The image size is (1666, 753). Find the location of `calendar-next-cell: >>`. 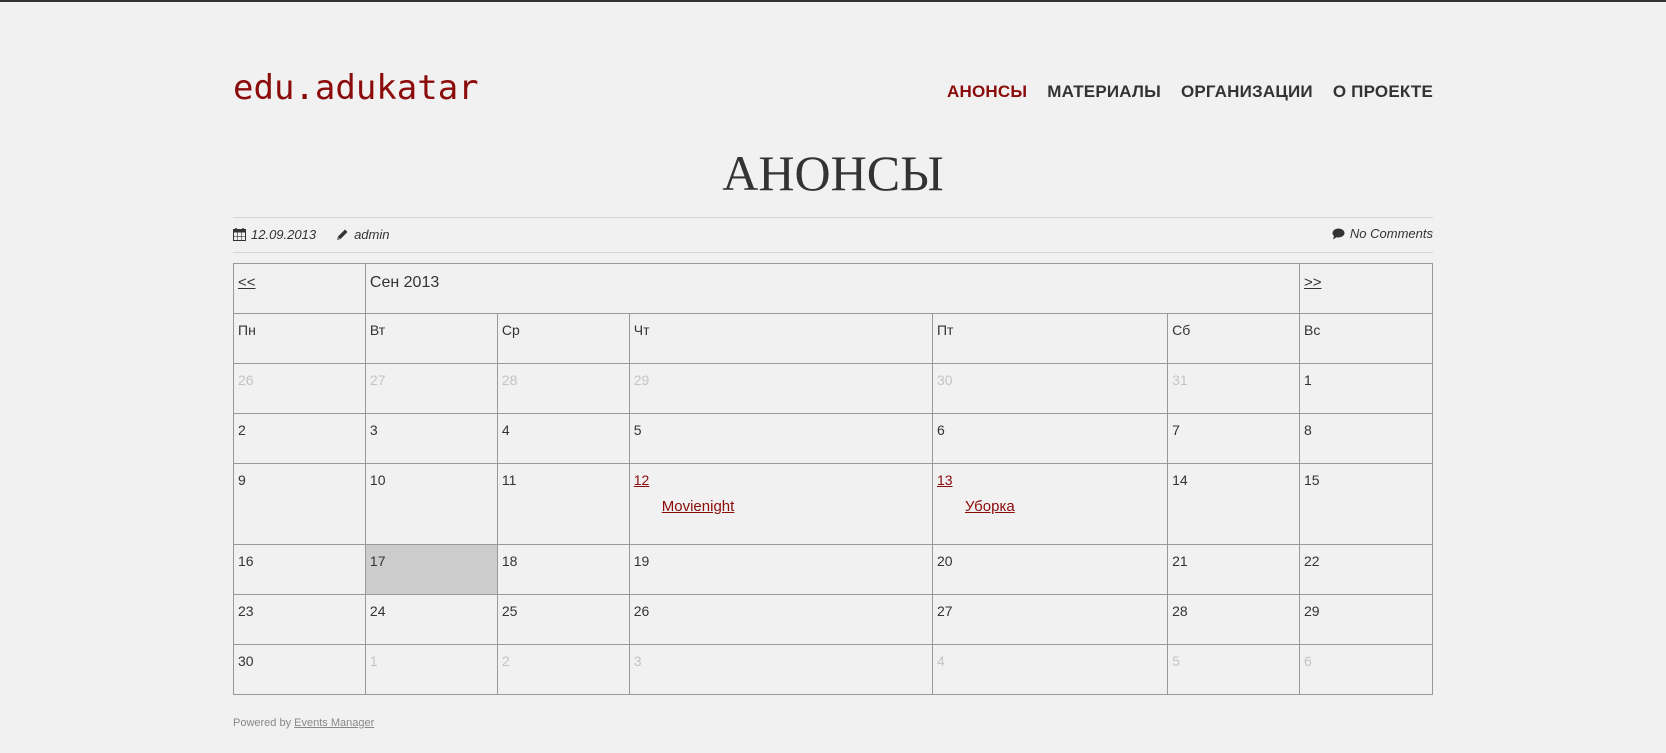

calendar-next-cell: >> is located at coordinates (1366, 288).